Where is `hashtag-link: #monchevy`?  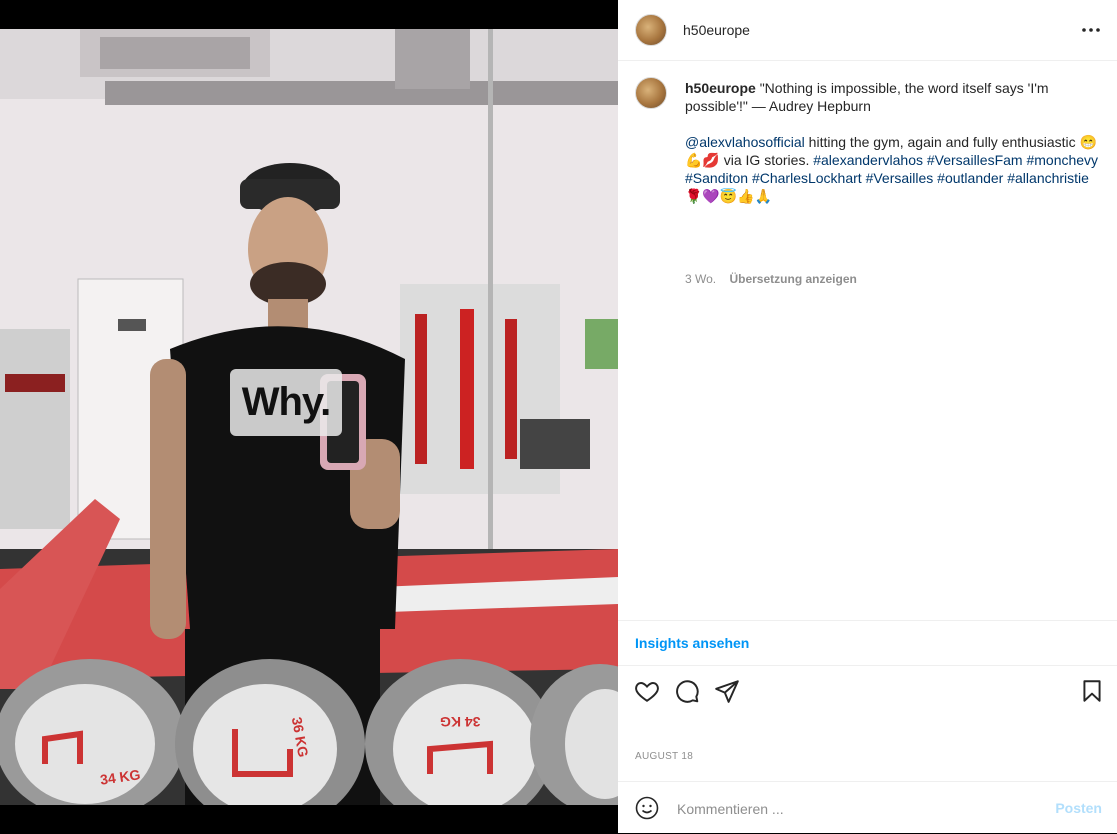 hashtag-link: #monchevy is located at coordinates (1062, 160).